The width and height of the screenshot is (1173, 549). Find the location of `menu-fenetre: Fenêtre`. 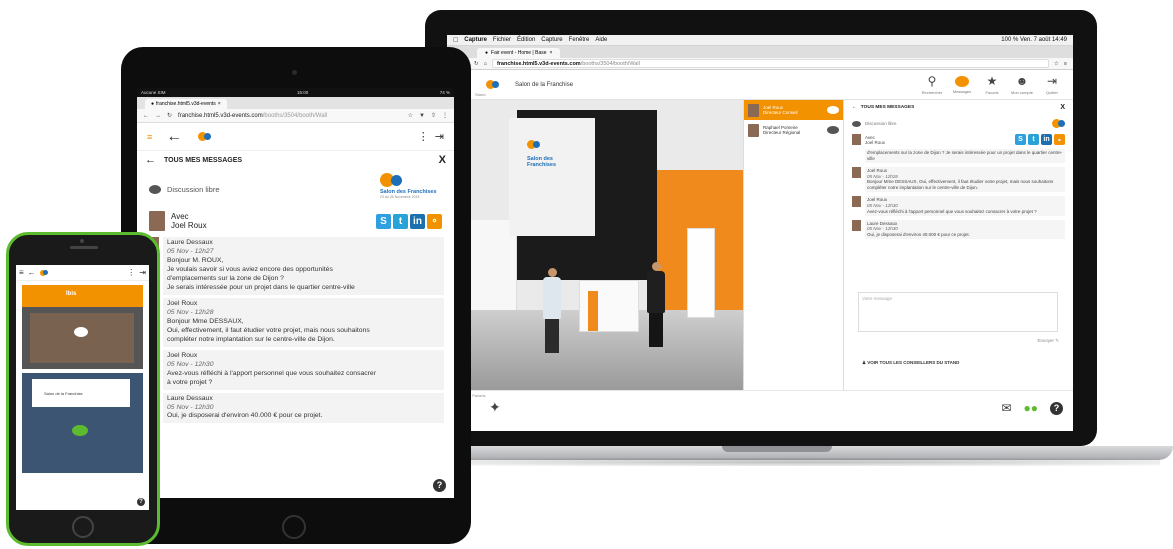

menu-fenetre: Fenêtre is located at coordinates (579, 40).